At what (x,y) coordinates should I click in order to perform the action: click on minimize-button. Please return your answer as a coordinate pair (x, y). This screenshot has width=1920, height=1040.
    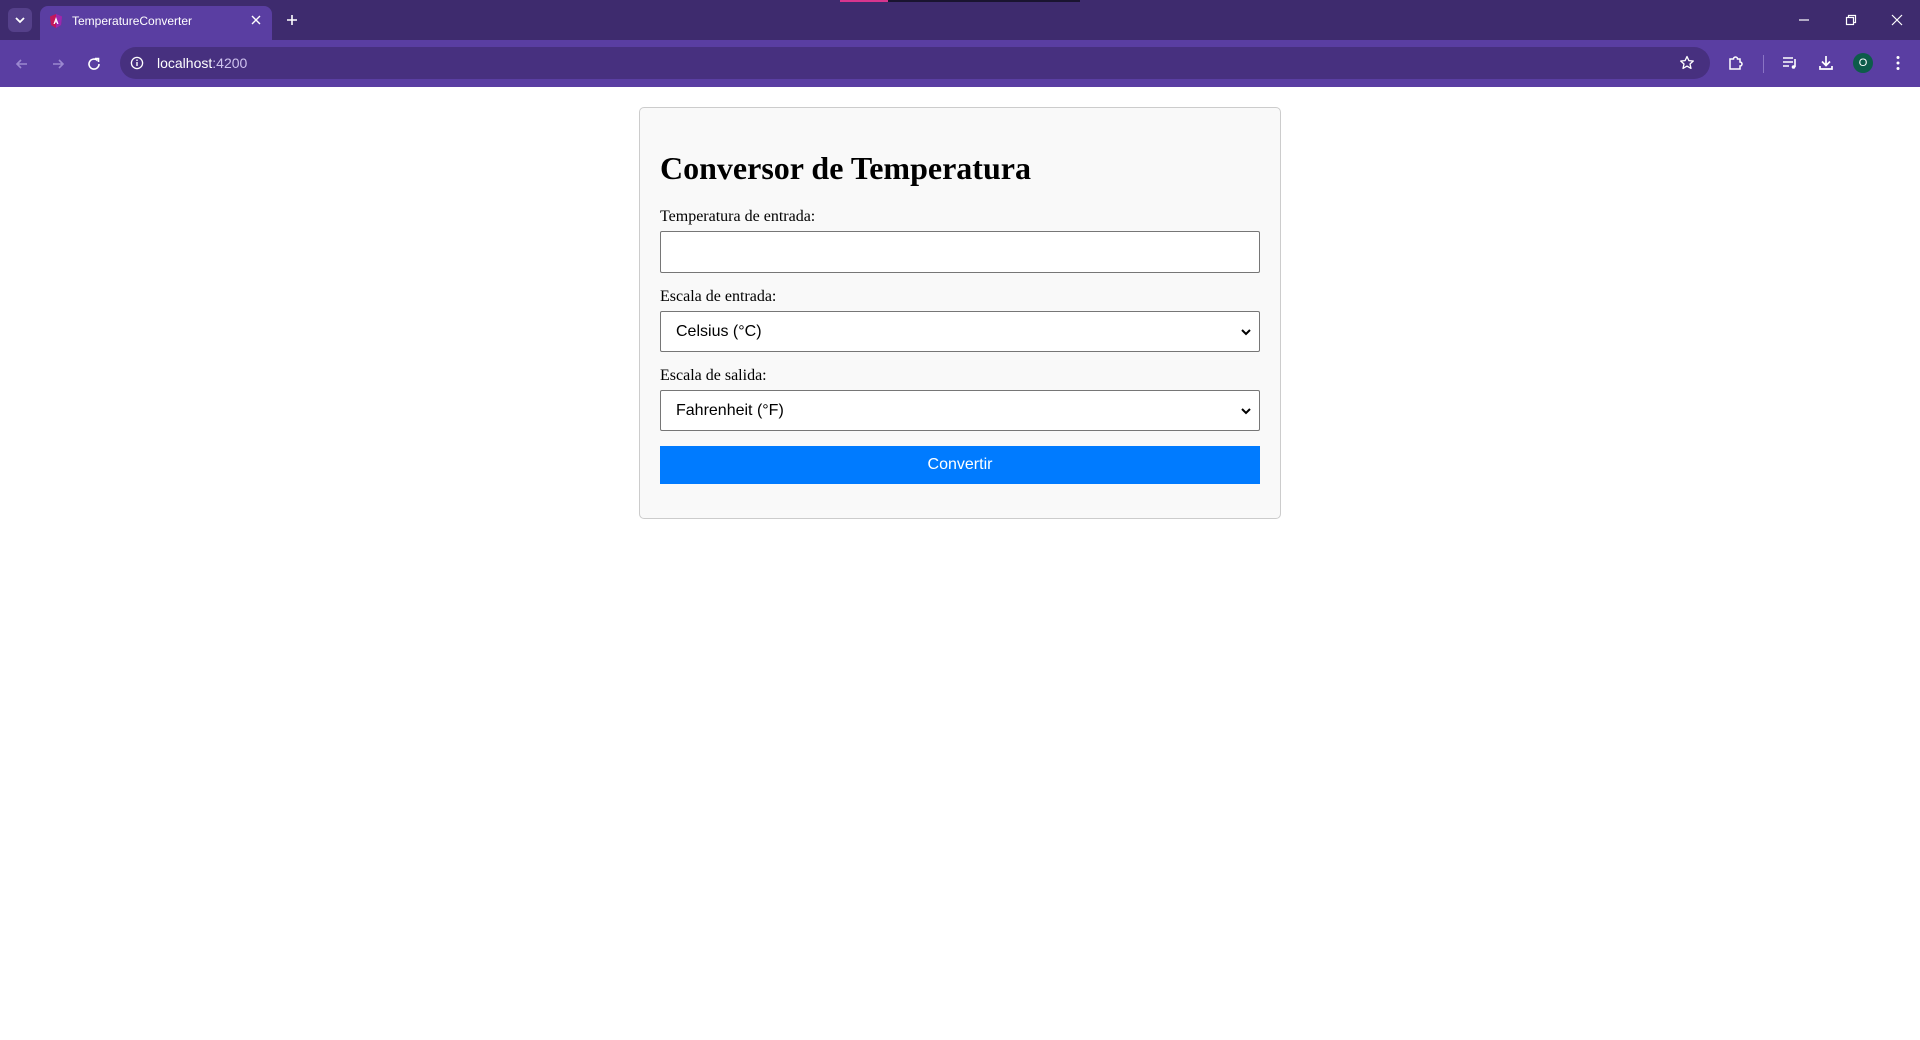
    Looking at the image, I should click on (1804, 20).